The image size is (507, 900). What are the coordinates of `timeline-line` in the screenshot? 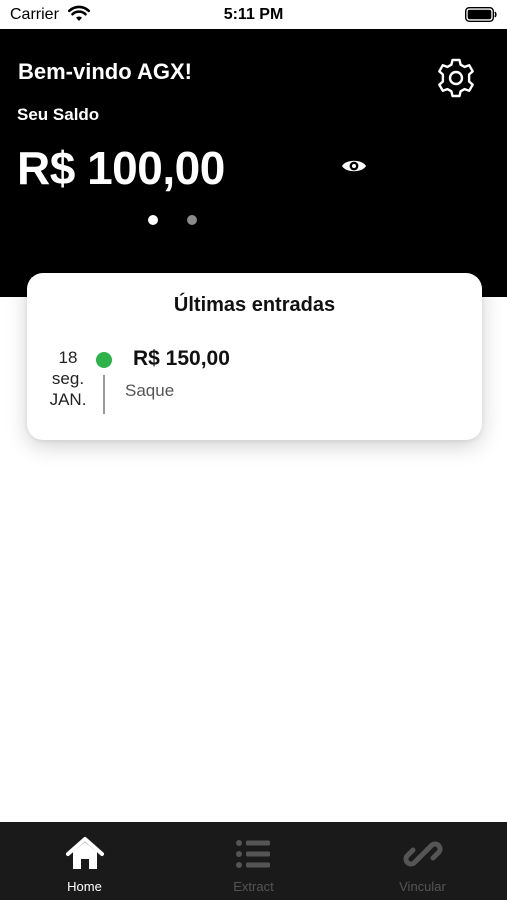 It's located at (104, 394).